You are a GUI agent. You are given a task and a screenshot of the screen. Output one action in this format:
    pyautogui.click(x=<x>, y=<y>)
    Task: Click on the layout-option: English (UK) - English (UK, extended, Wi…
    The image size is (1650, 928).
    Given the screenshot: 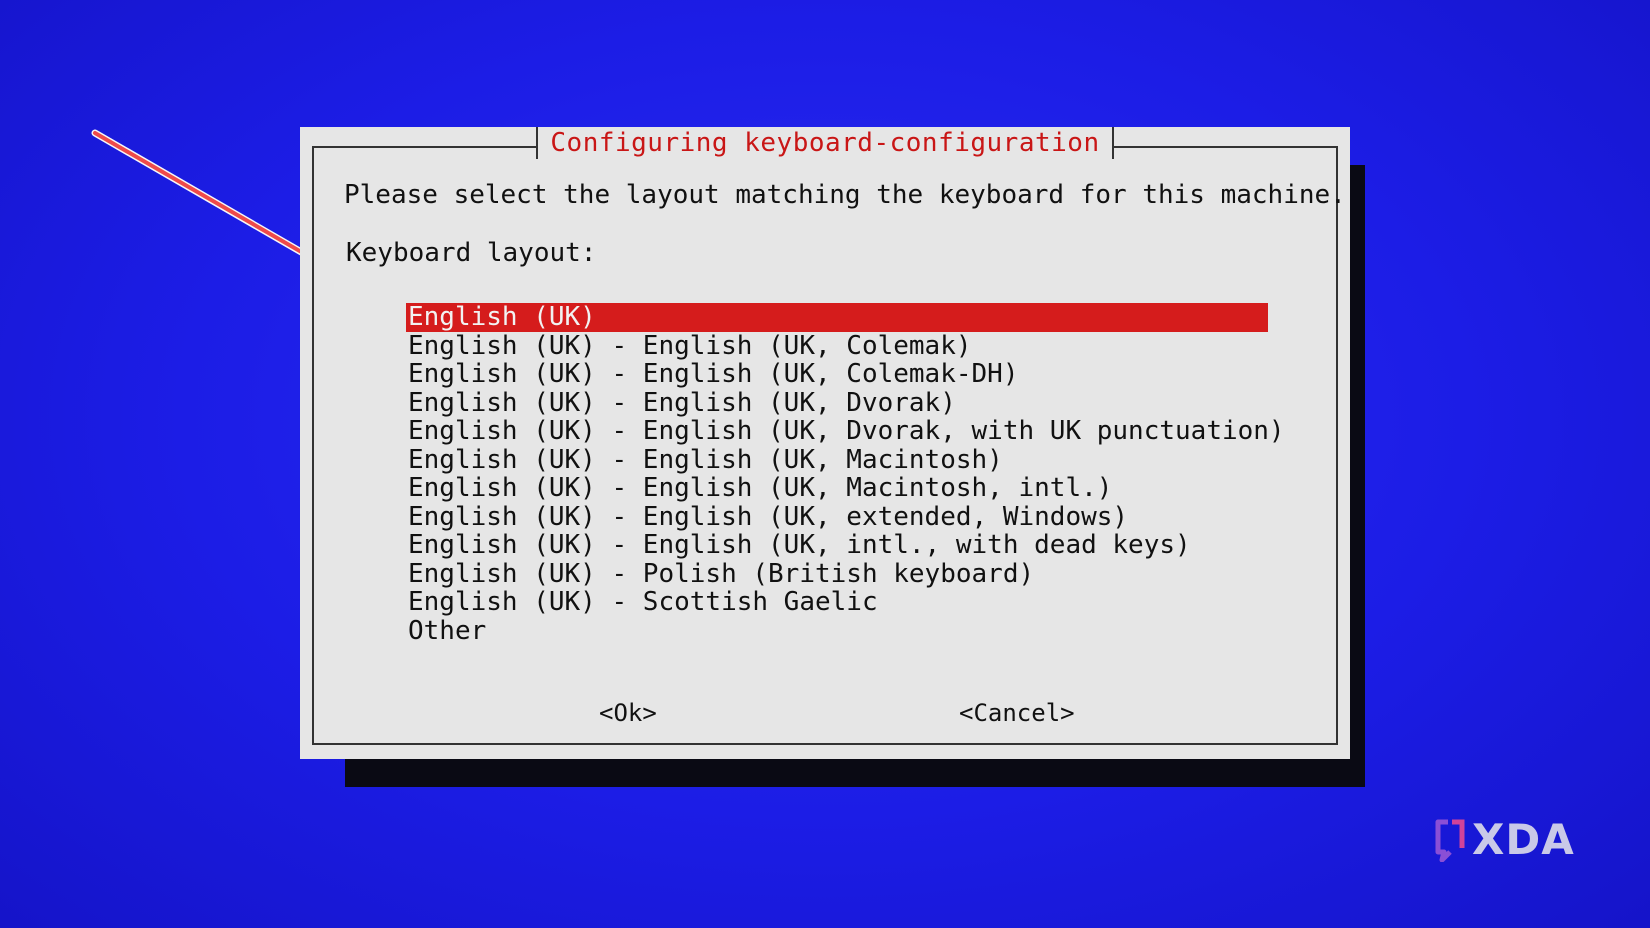 What is the action you would take?
    pyautogui.click(x=837, y=517)
    